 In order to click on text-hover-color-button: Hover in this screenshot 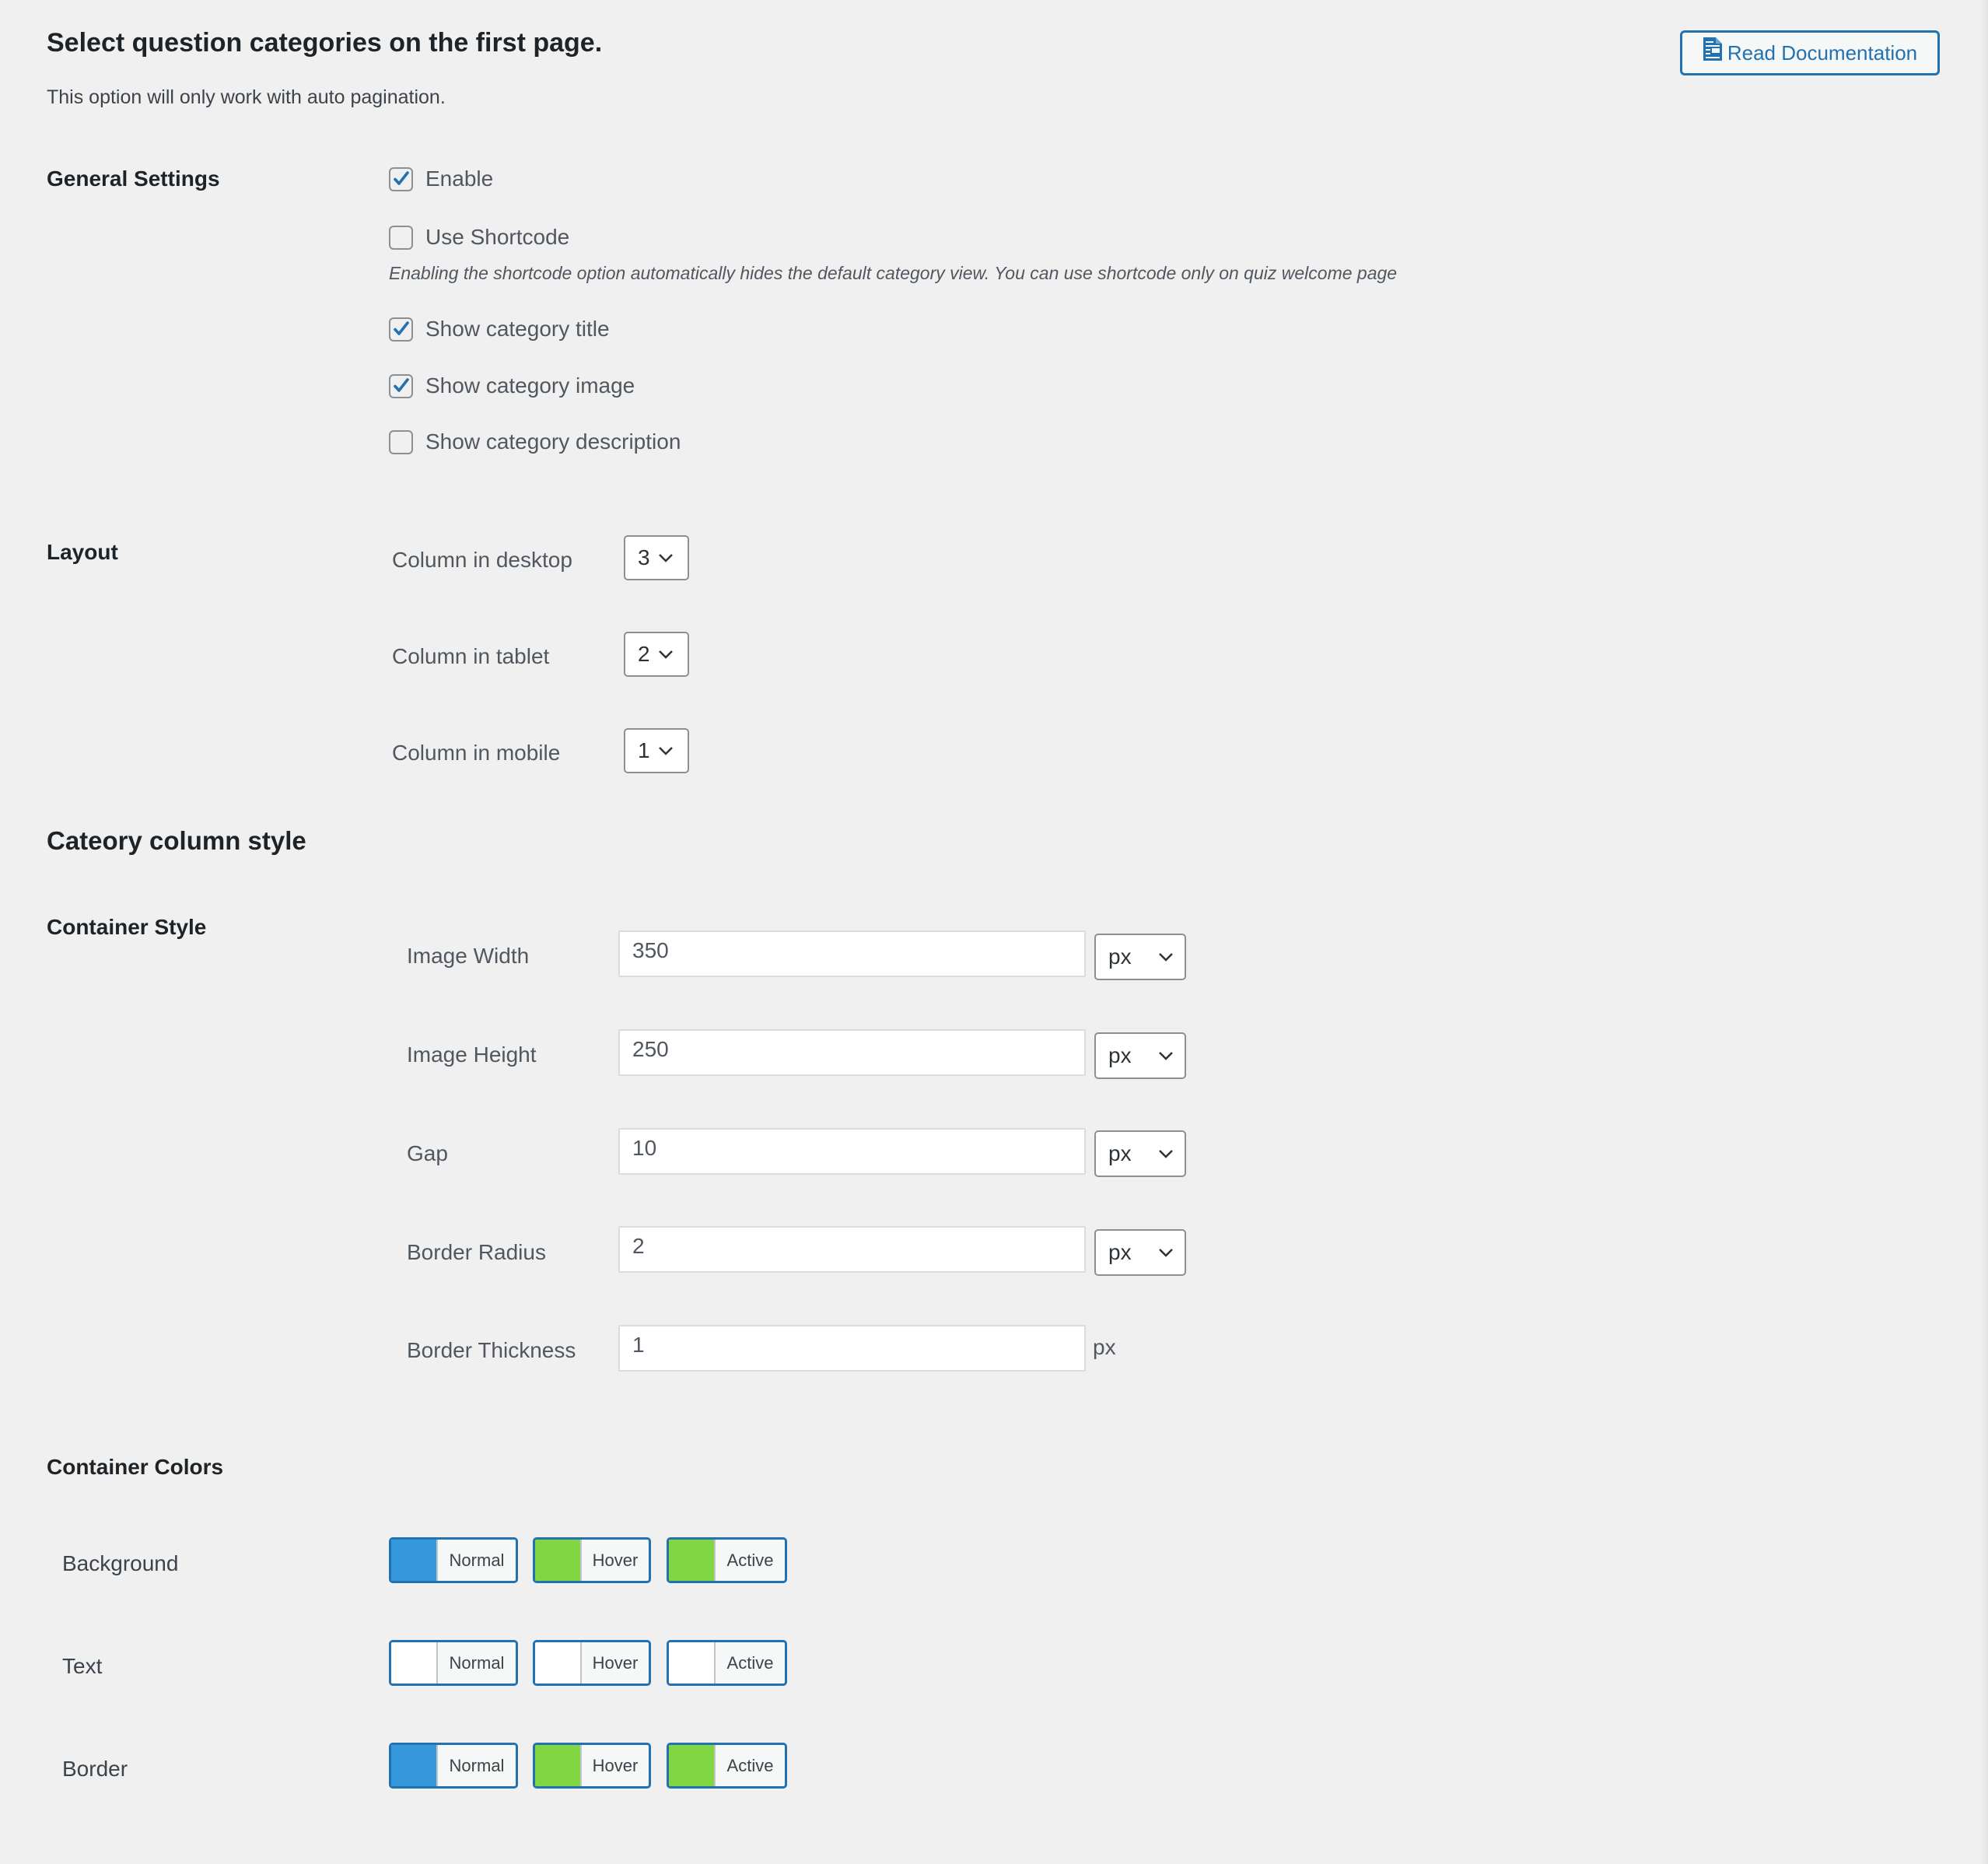, I will do `click(592, 1663)`.